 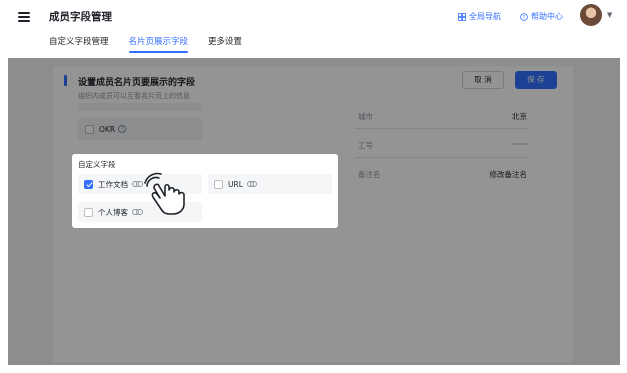 What do you see at coordinates (122, 129) in the screenshot?
I see `question-icon: ?` at bounding box center [122, 129].